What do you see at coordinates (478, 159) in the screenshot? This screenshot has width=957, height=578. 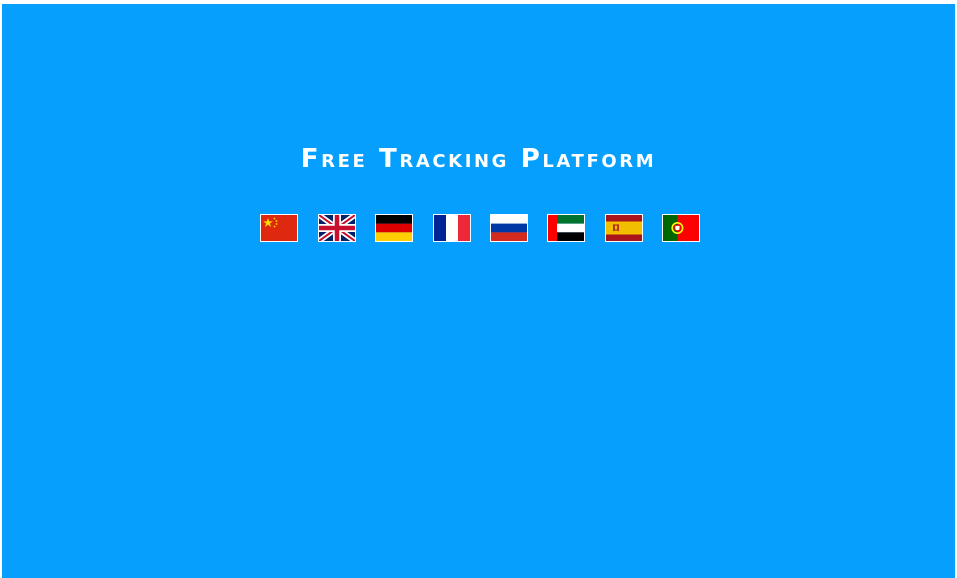 I see `page-title: Free Tracking Platform` at bounding box center [478, 159].